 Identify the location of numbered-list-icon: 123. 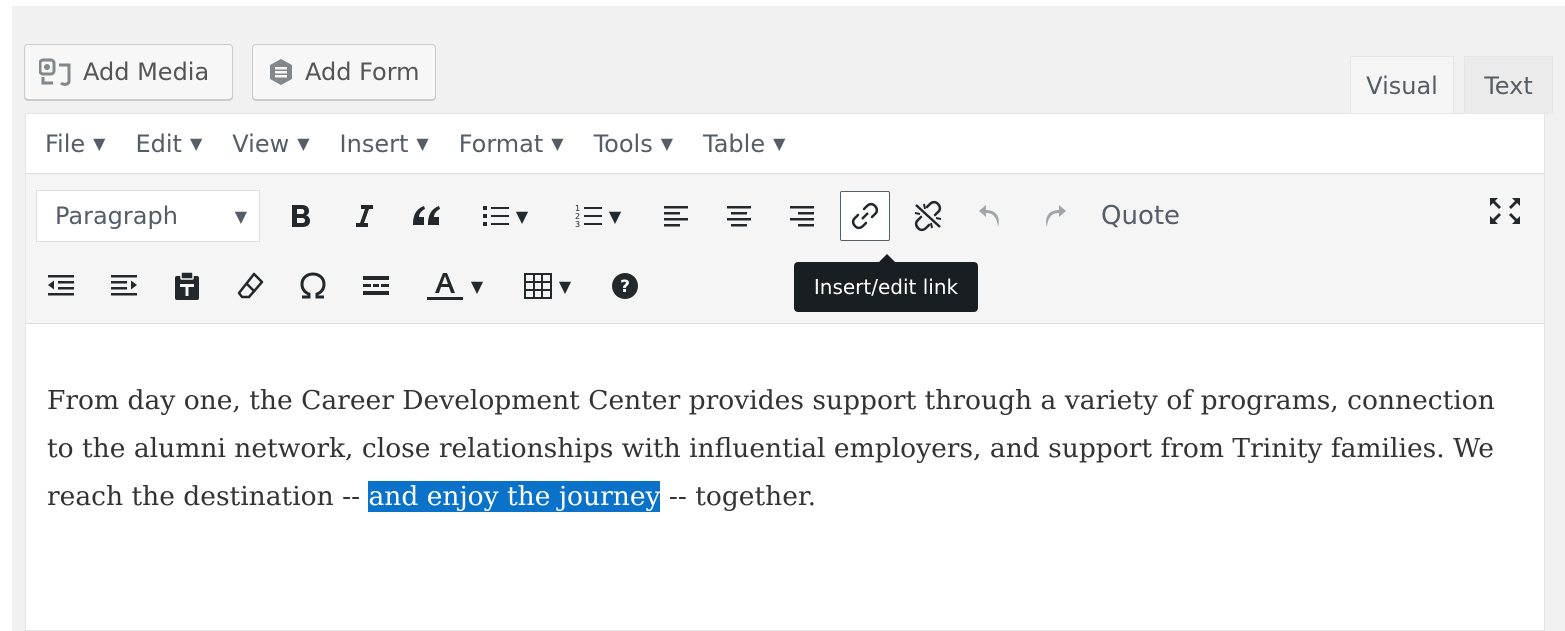
(589, 216).